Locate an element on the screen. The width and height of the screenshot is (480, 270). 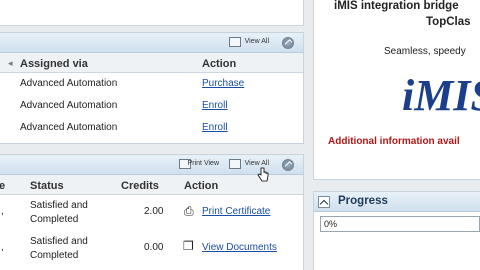
promo-headline: iMIS integration bridge is located at coordinates (396, 6).